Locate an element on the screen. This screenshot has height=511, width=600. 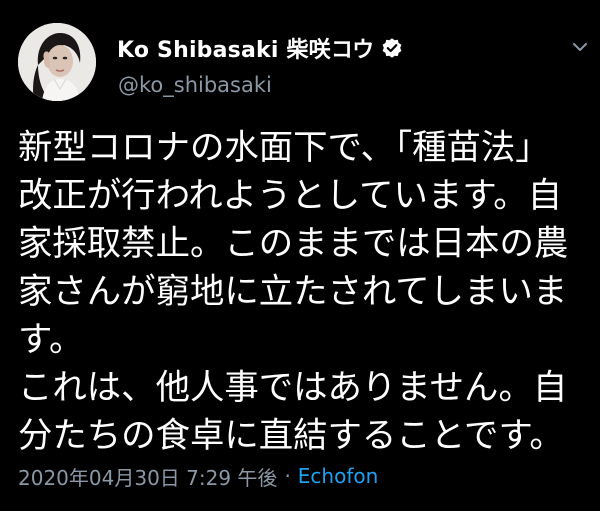
tweet-text-line: 新型コロナの水面下で、「種苗法」 is located at coordinates (284, 148).